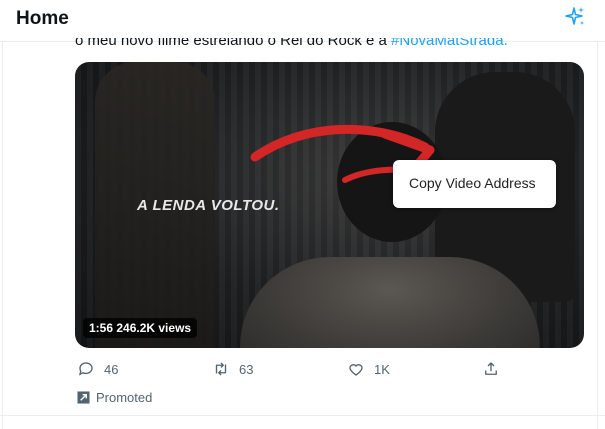  I want to click on sparkle-icon, so click(574, 17).